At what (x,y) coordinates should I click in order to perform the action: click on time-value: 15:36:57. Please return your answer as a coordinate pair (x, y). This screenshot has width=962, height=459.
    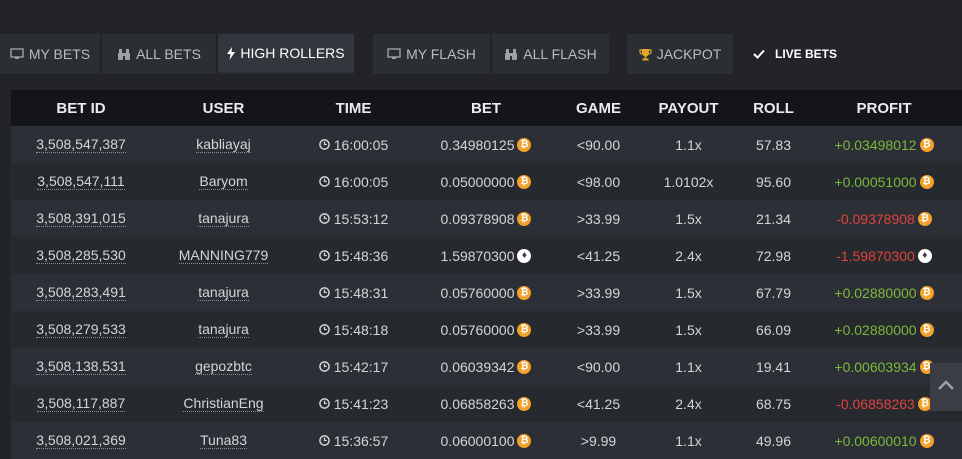
    Looking at the image, I should click on (361, 440).